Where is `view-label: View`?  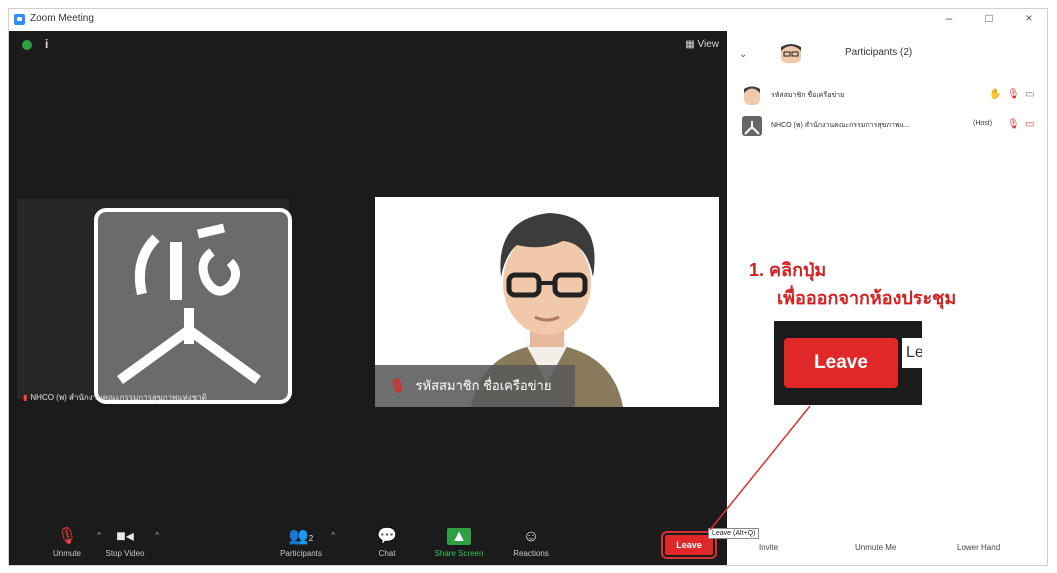 view-label: View is located at coordinates (708, 44).